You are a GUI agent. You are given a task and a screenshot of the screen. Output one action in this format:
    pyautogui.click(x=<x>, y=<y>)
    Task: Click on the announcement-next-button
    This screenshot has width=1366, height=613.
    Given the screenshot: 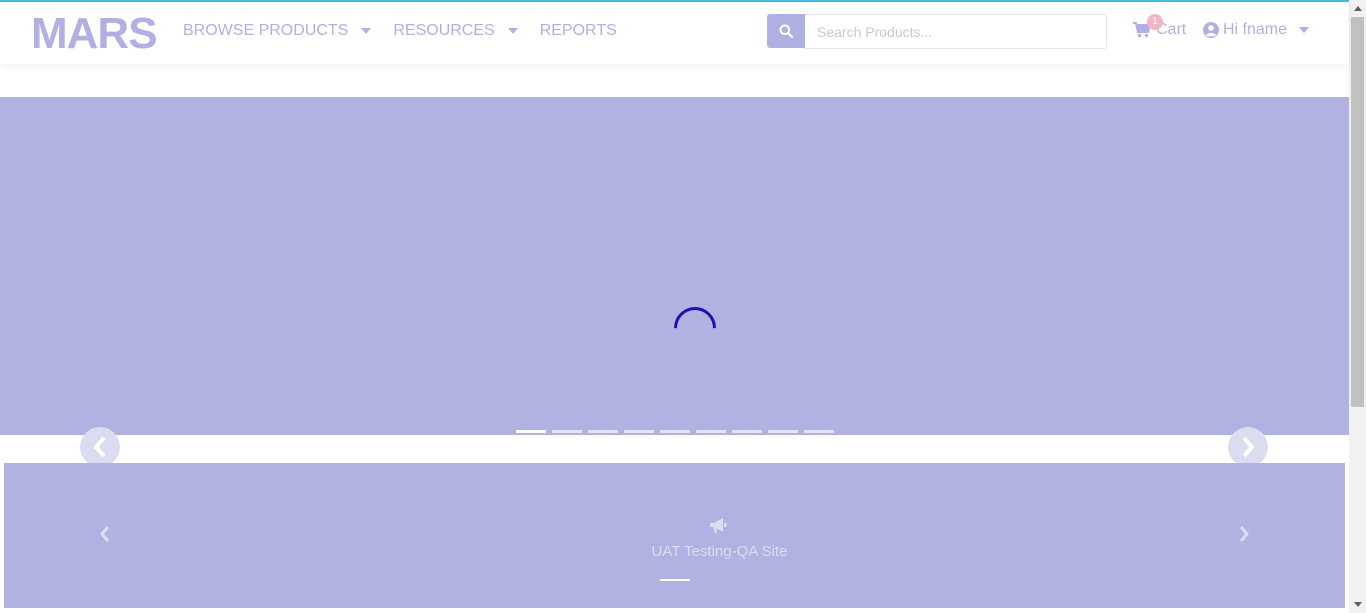 What is the action you would take?
    pyautogui.click(x=1244, y=534)
    